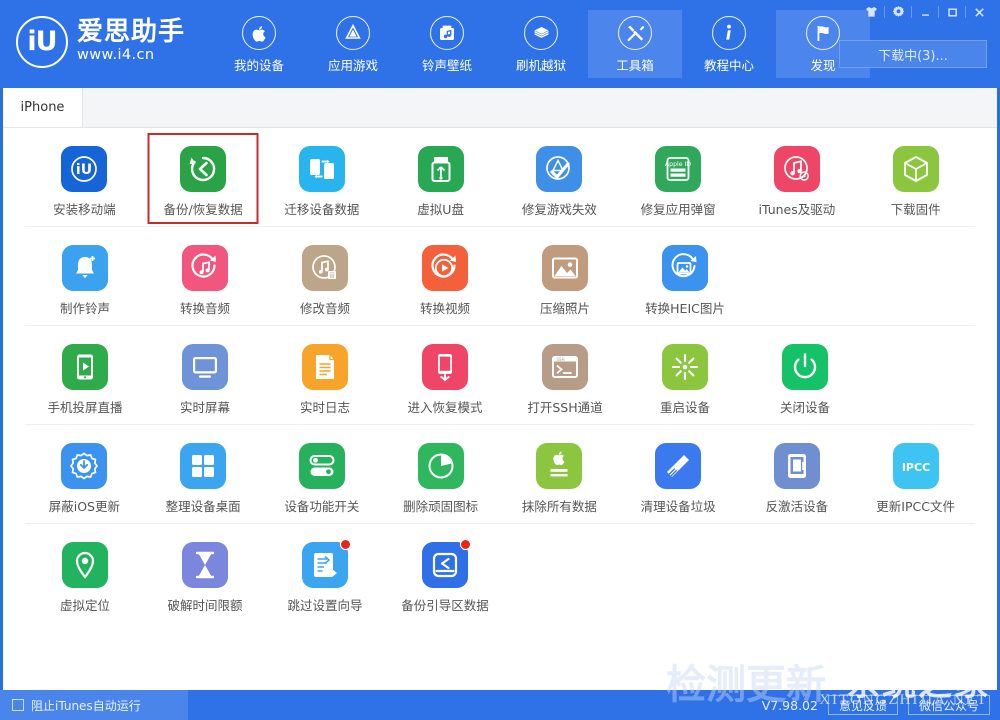 This screenshot has width=1000, height=720. I want to click on nav-item-flash-jailbreak: 刷机越狱, so click(541, 44).